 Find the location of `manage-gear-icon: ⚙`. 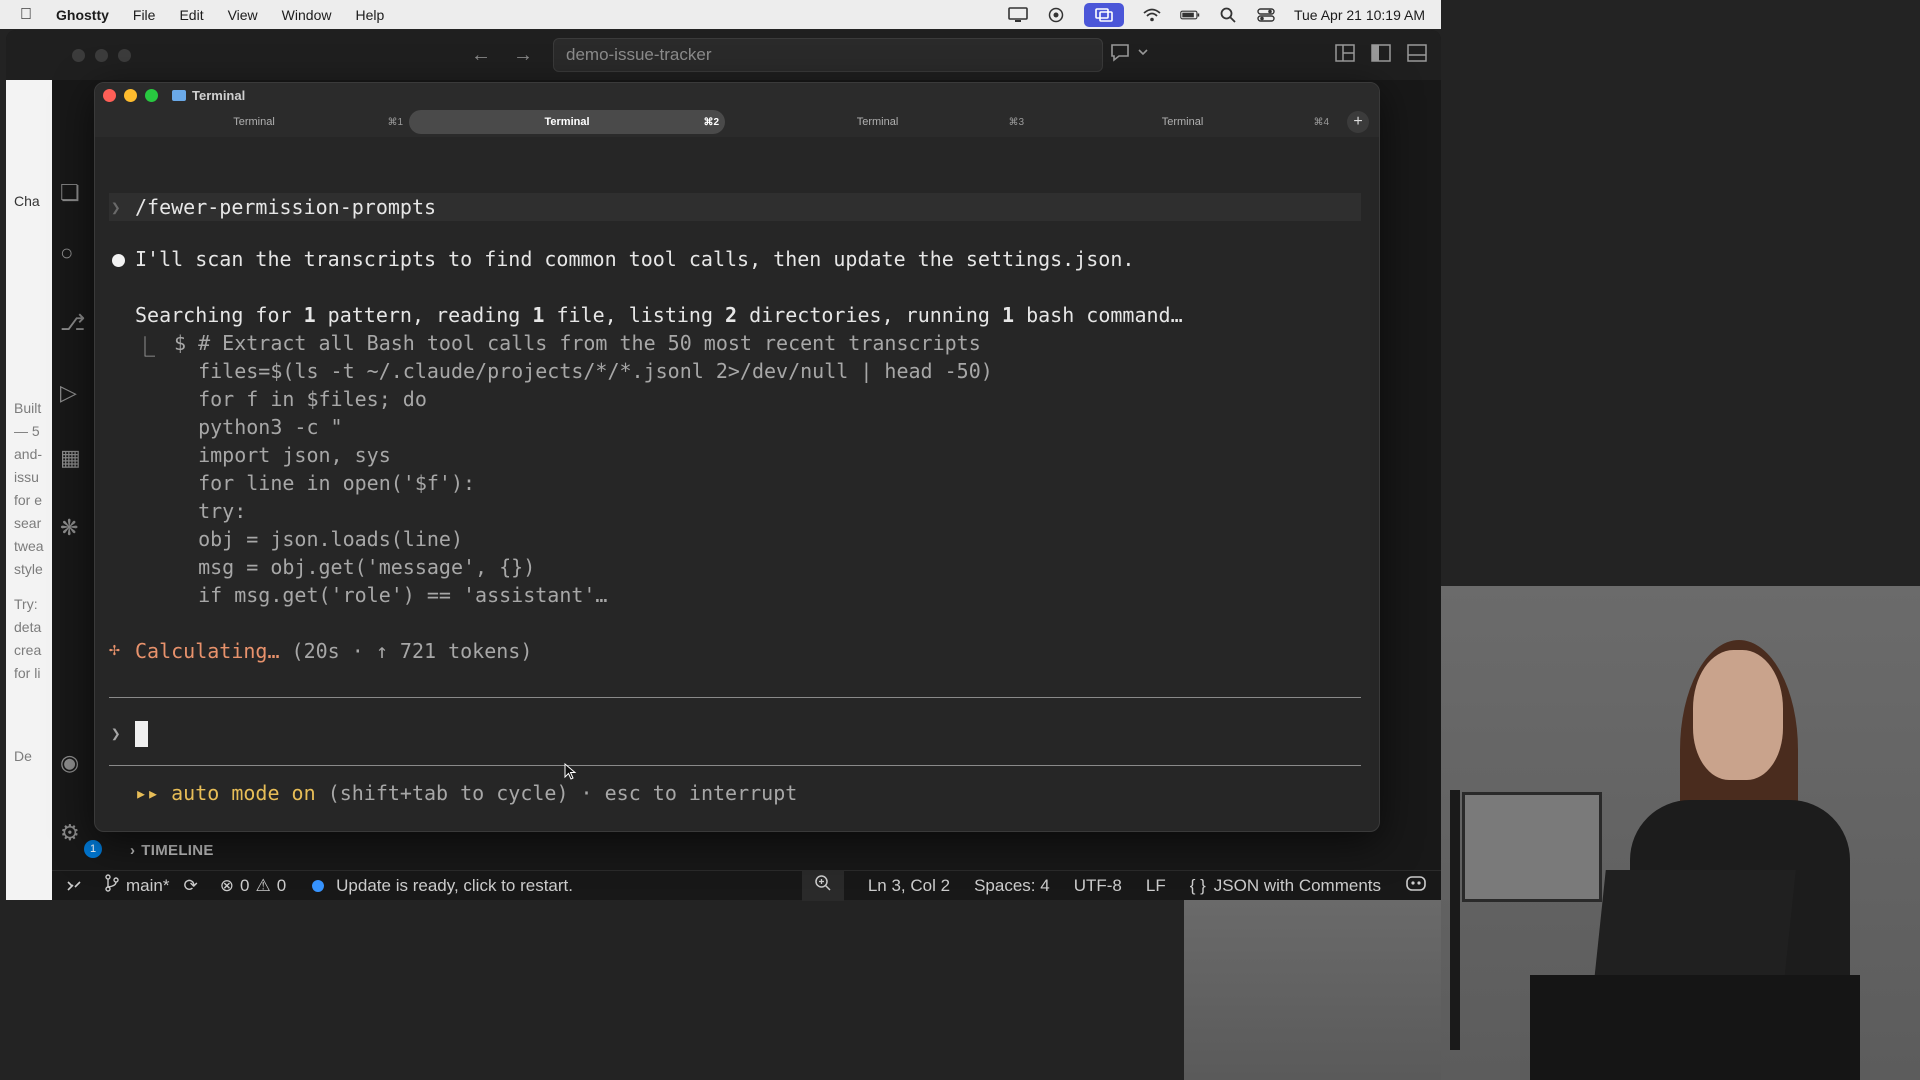

manage-gear-icon: ⚙ is located at coordinates (70, 833).